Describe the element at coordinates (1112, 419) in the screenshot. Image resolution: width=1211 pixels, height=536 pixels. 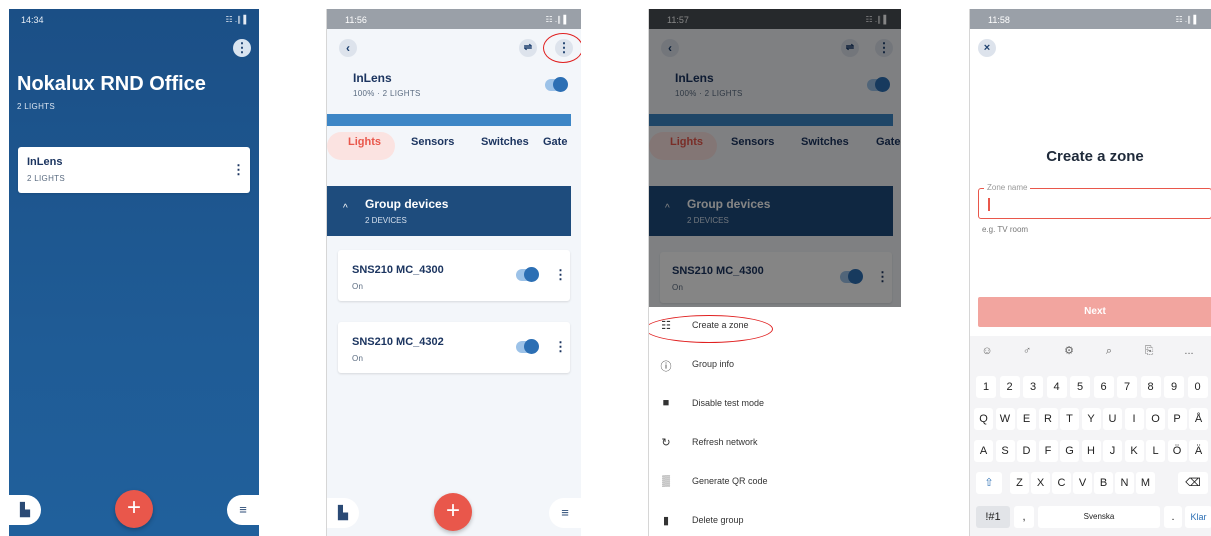
I see `keyboard-key: U` at that location.